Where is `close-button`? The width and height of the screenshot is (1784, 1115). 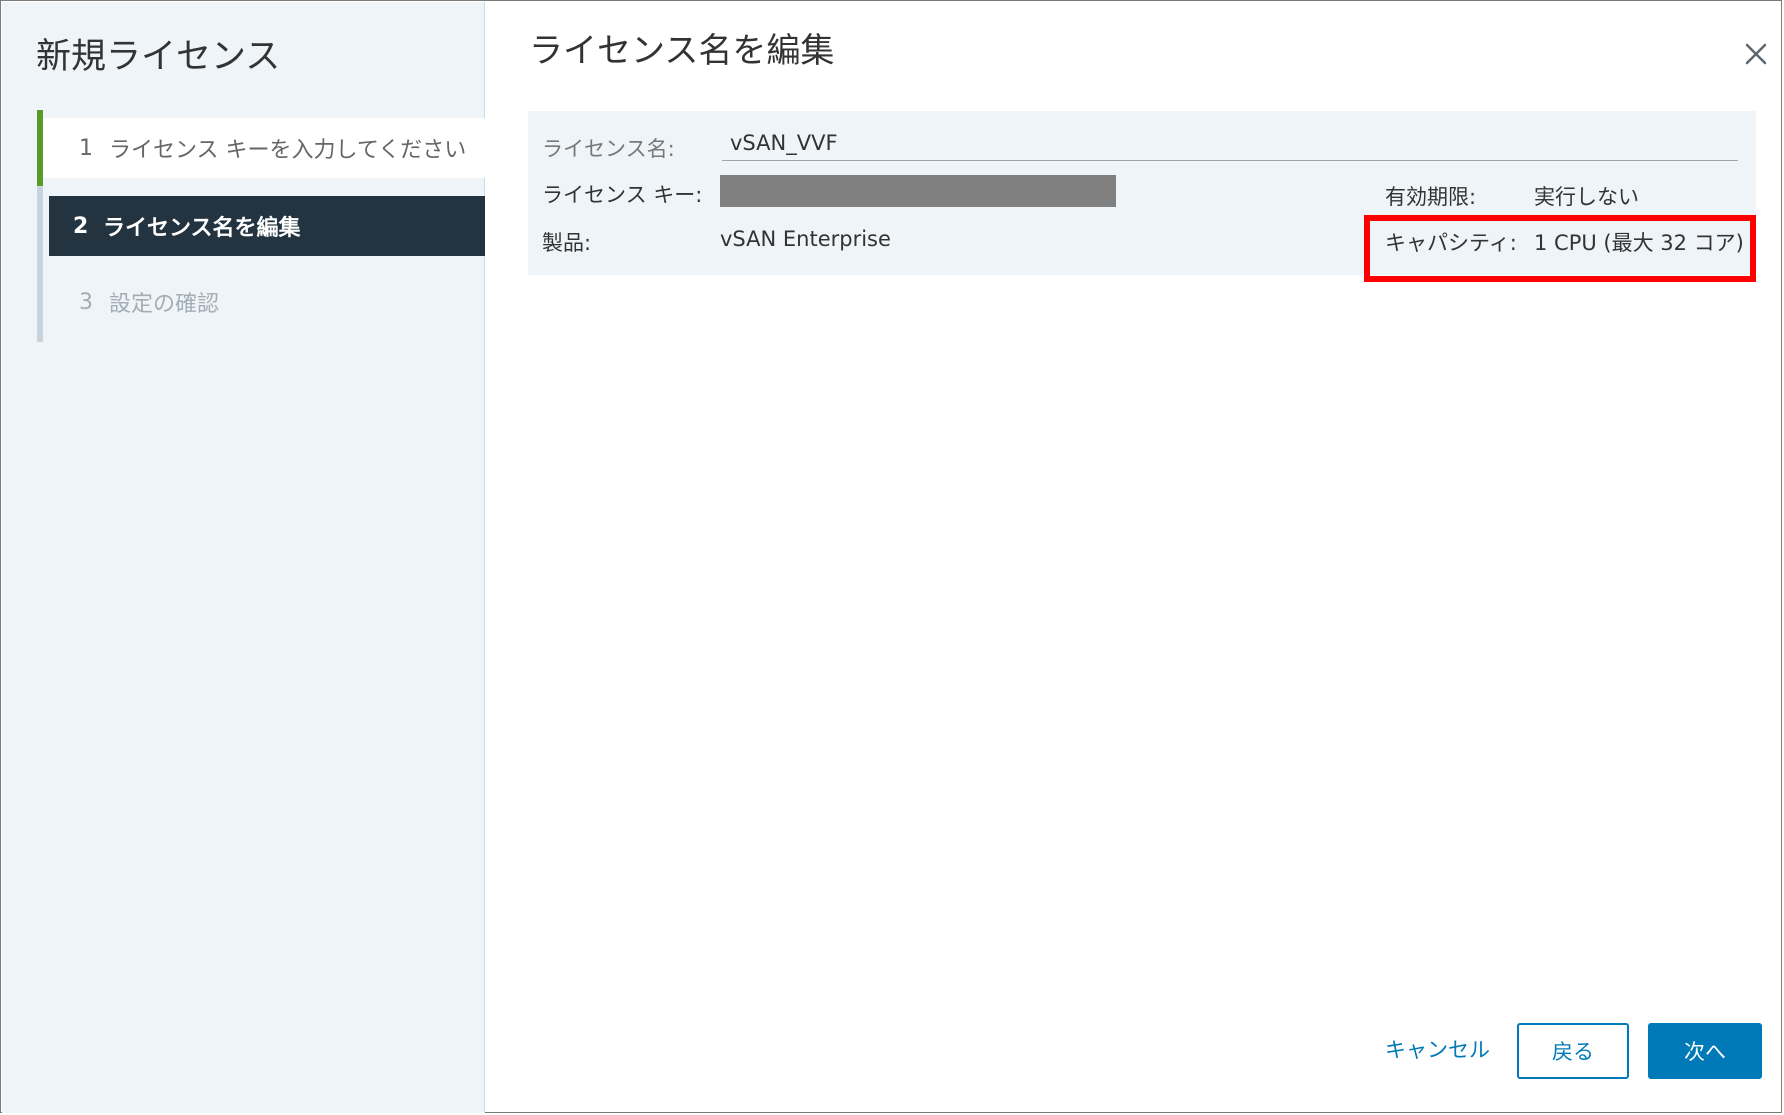
close-button is located at coordinates (1756, 54).